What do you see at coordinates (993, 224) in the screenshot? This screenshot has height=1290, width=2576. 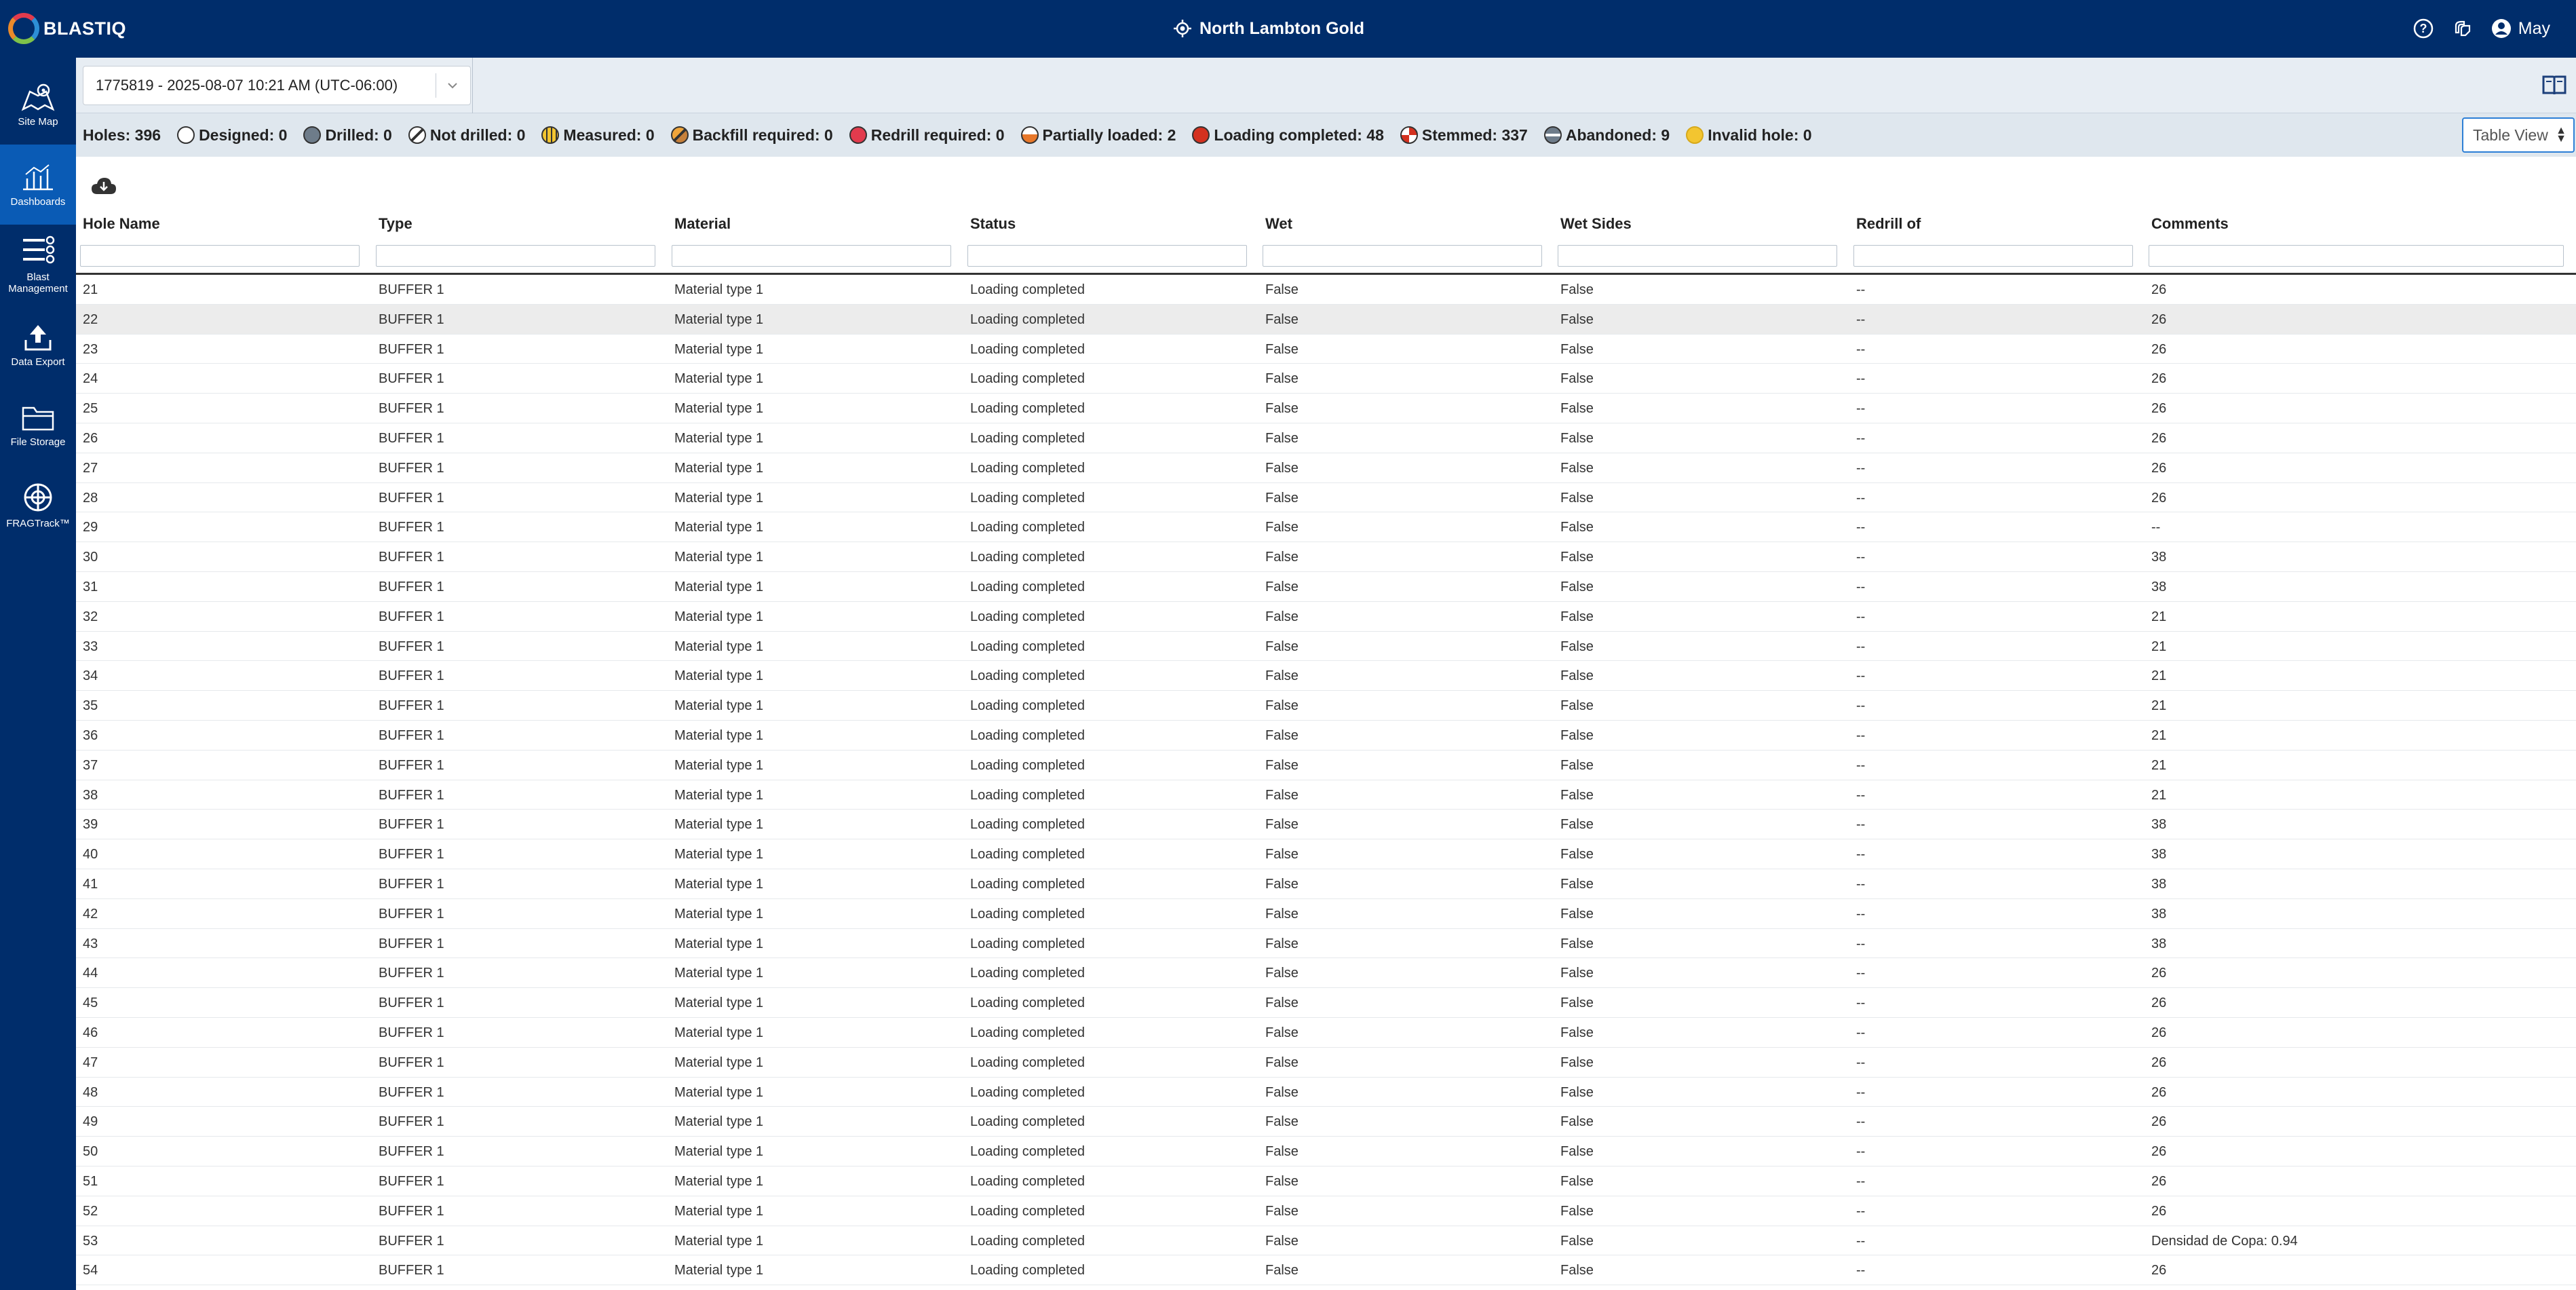 I see `column-header: Status` at bounding box center [993, 224].